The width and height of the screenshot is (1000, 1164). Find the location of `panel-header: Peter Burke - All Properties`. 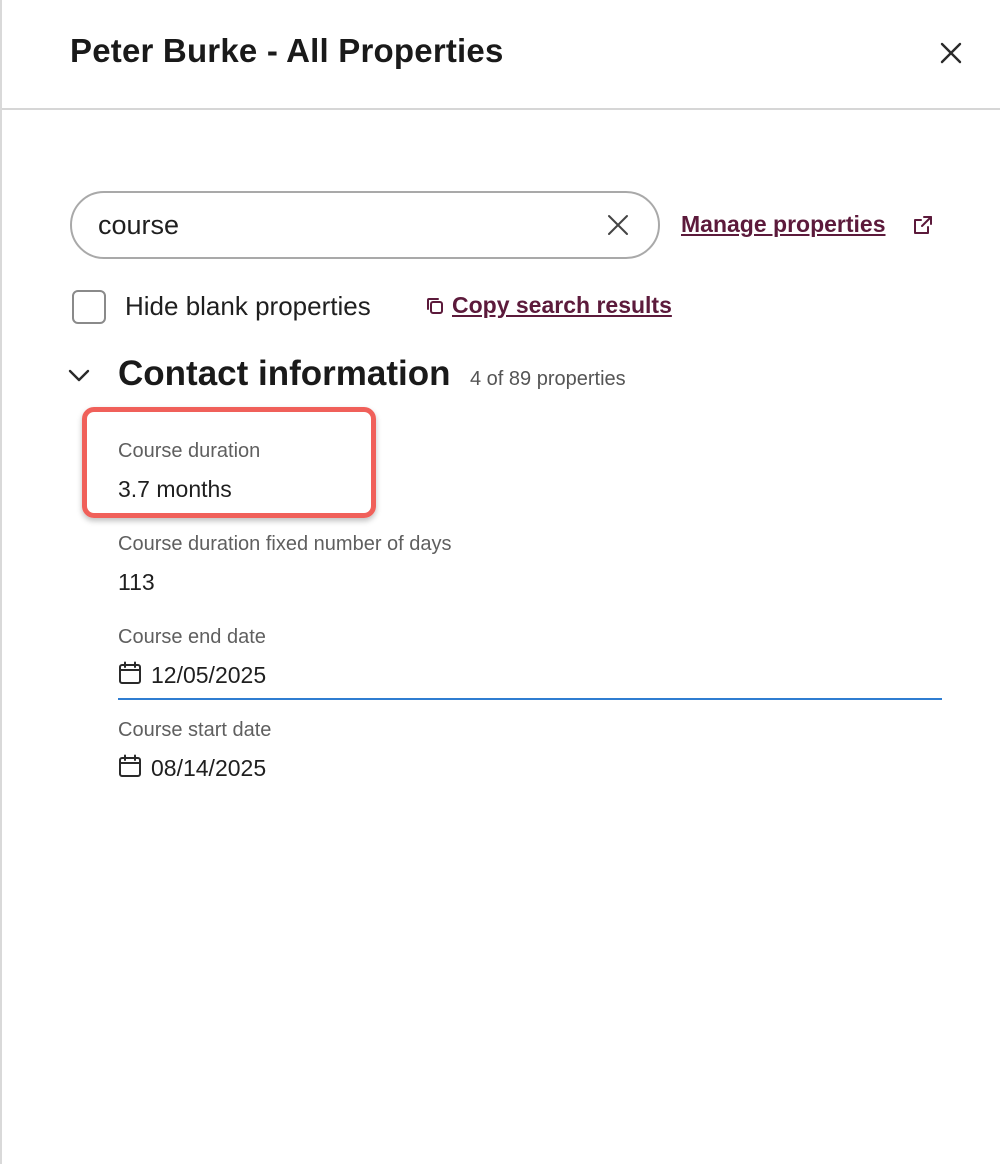

panel-header: Peter Burke - All Properties is located at coordinates (501, 55).